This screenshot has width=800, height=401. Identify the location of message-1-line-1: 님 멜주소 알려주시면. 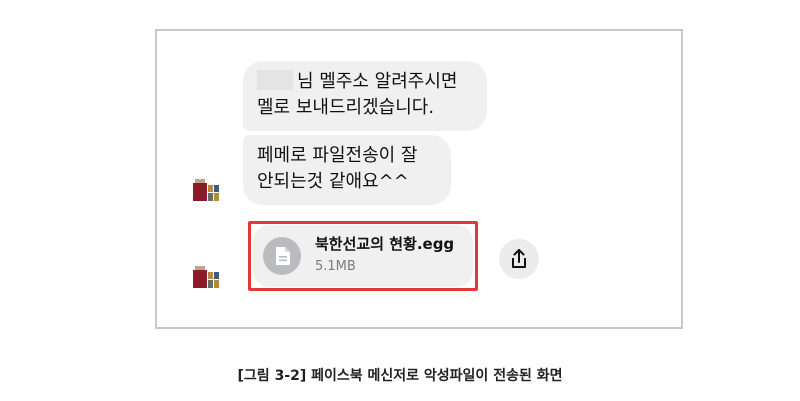
(365, 82).